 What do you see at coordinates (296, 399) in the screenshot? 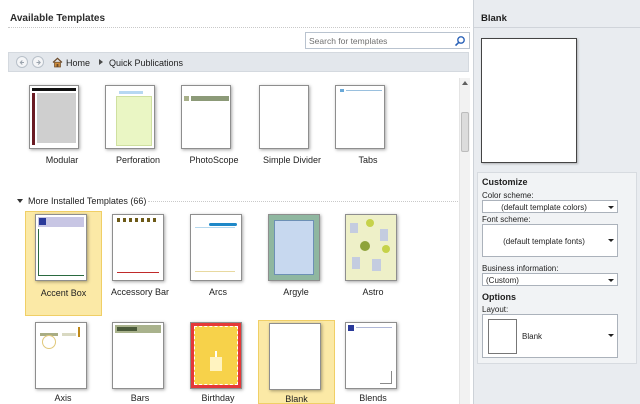
I see `template-label: Blank` at bounding box center [296, 399].